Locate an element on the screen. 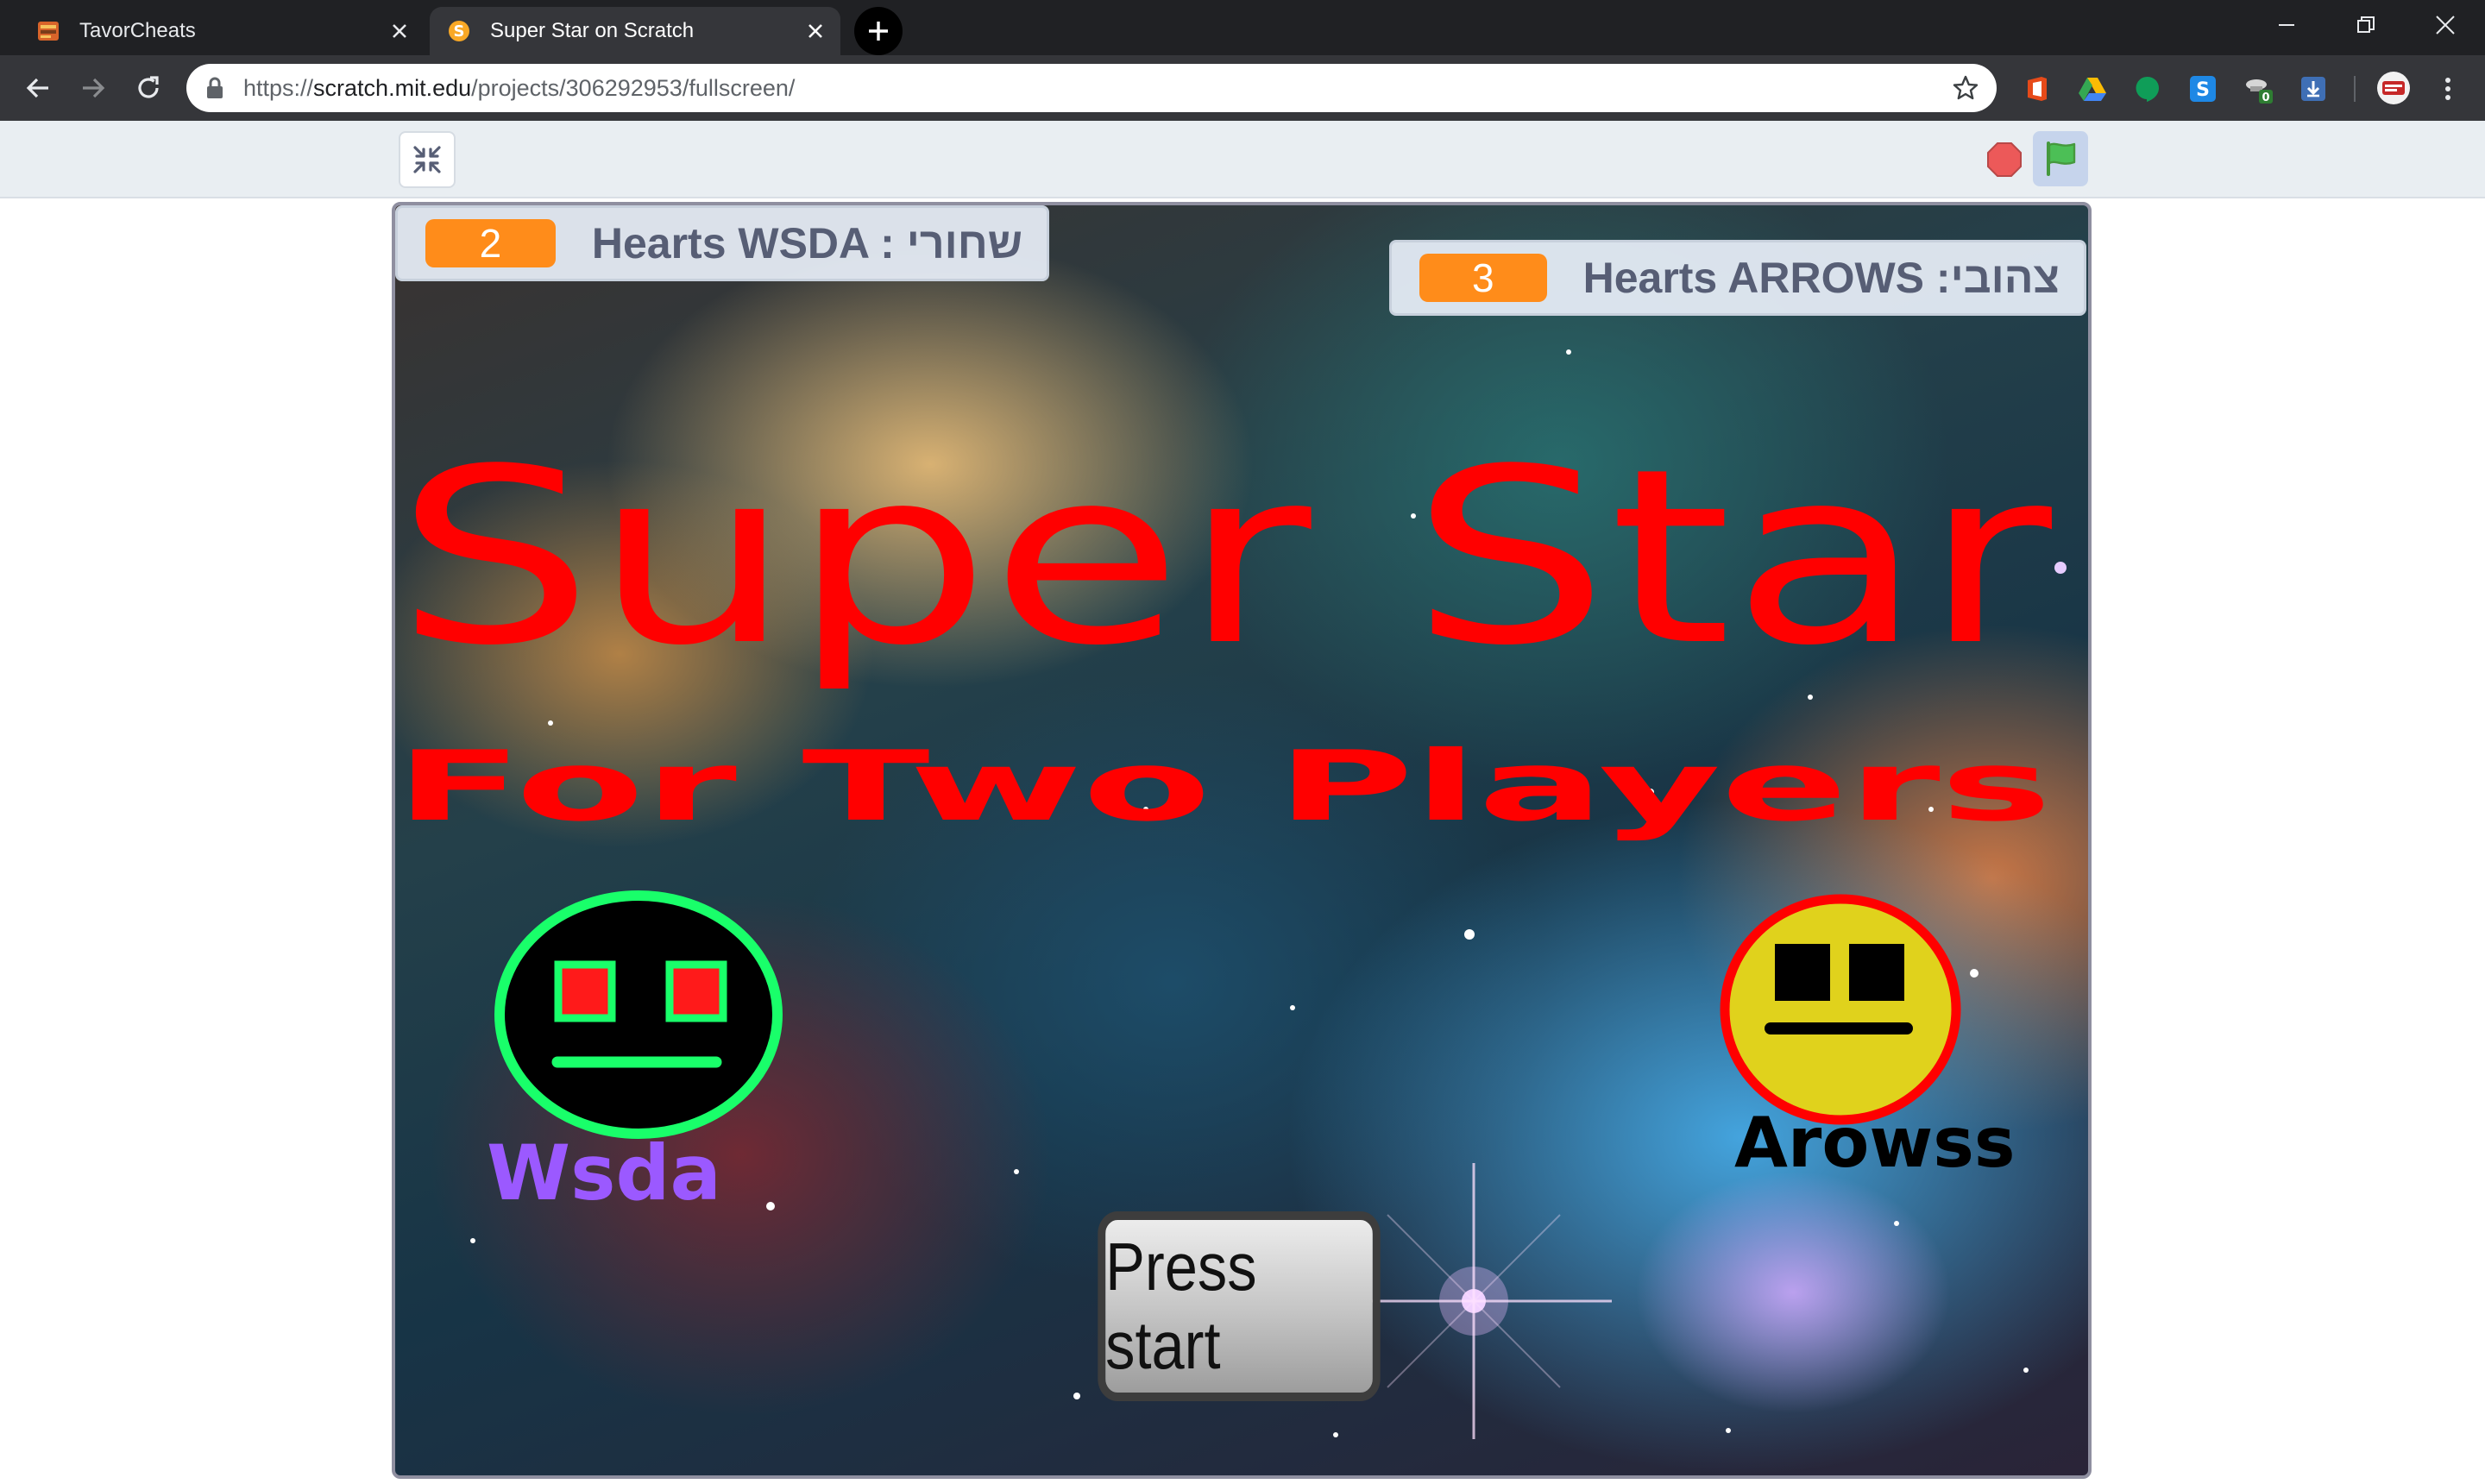 This screenshot has height=1484, width=2485. wsda-player-face is located at coordinates (638, 1016).